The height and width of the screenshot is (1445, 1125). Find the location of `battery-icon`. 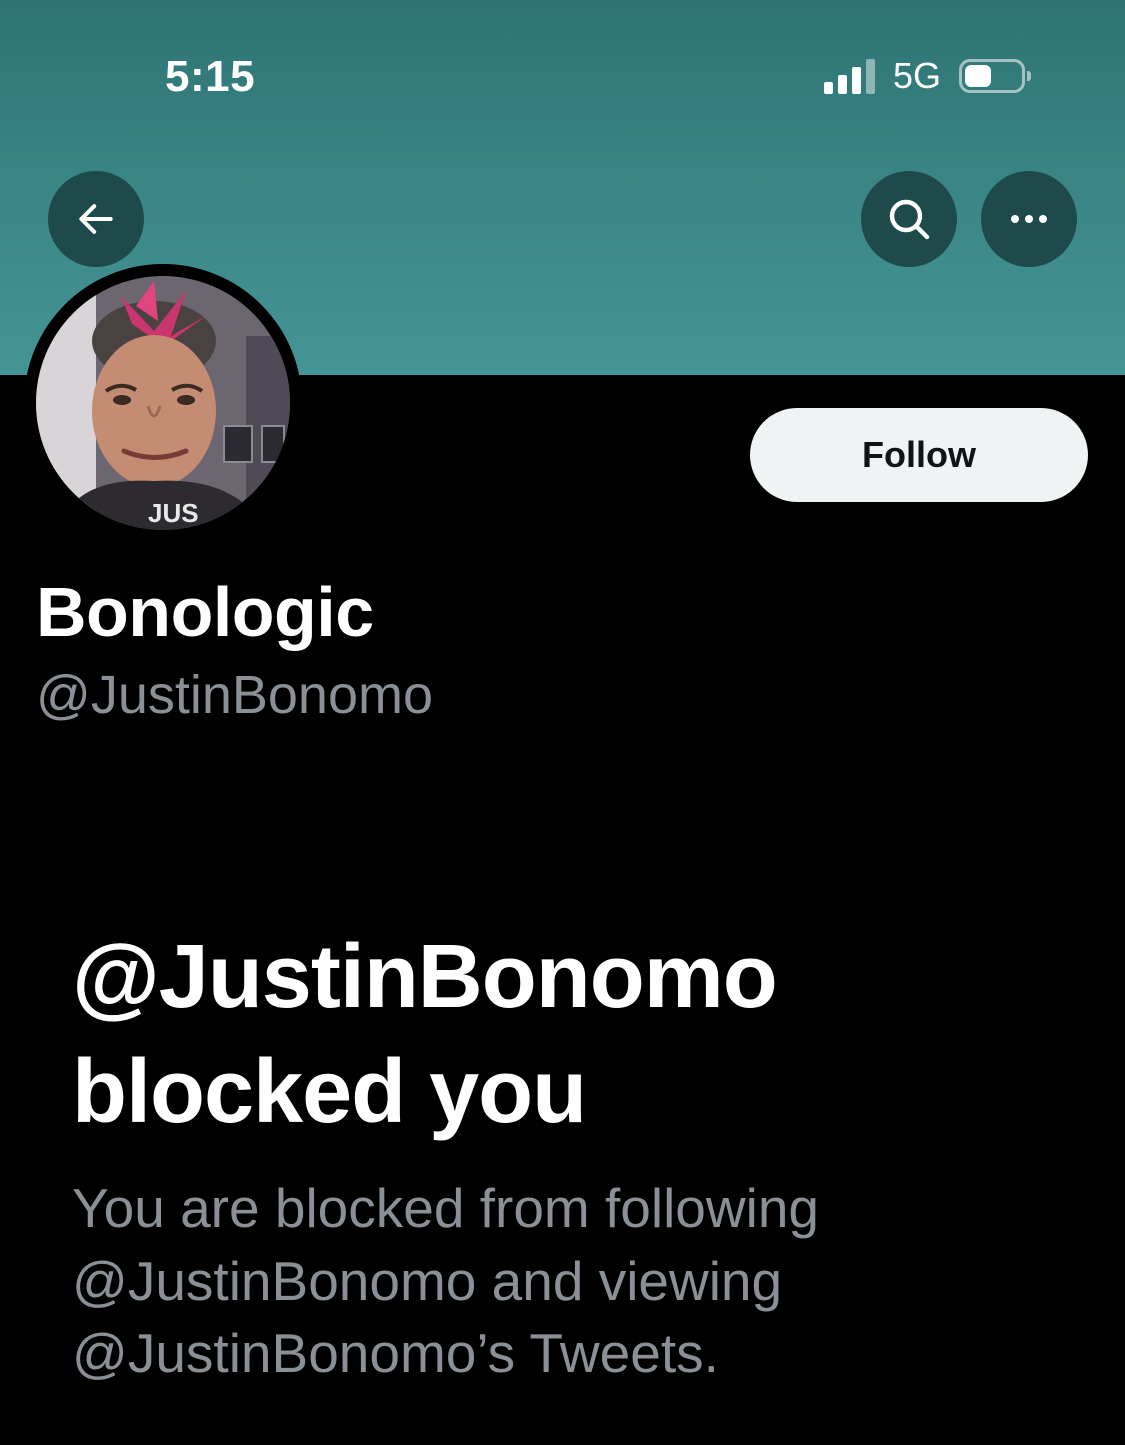

battery-icon is located at coordinates (995, 76).